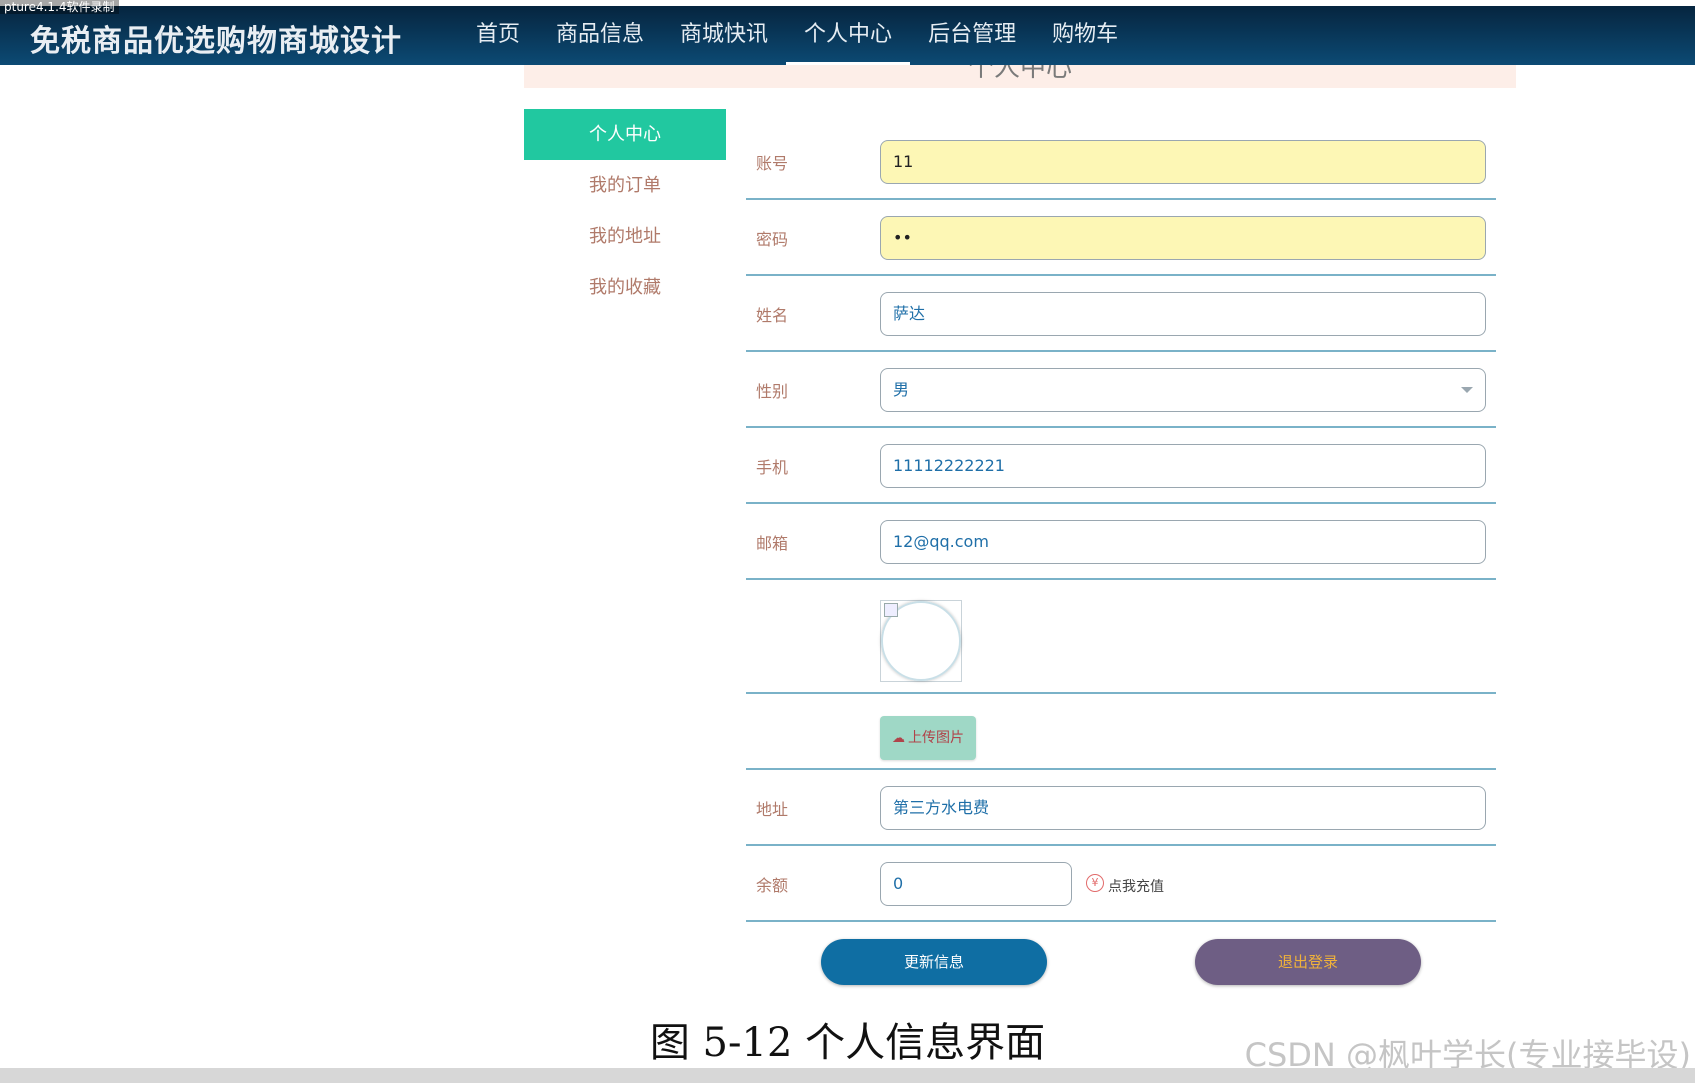 This screenshot has width=1695, height=1083. Describe the element at coordinates (216, 41) in the screenshot. I see `site-title: 免税商品优选购物商城设计` at that location.